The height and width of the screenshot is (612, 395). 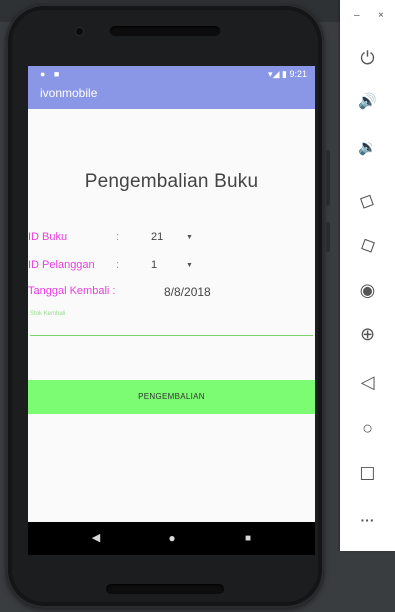 What do you see at coordinates (328, 178) in the screenshot?
I see `volume-key` at bounding box center [328, 178].